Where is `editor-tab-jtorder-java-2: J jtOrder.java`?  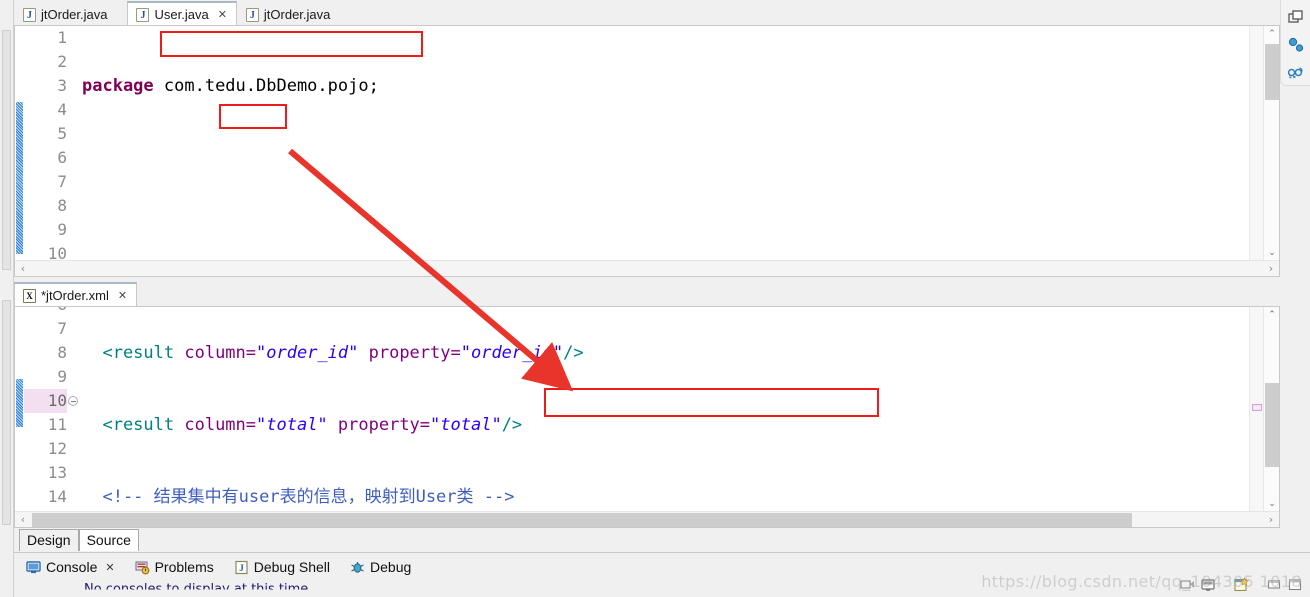
editor-tab-jtorder-java-2: J jtOrder.java is located at coordinates (288, 14).